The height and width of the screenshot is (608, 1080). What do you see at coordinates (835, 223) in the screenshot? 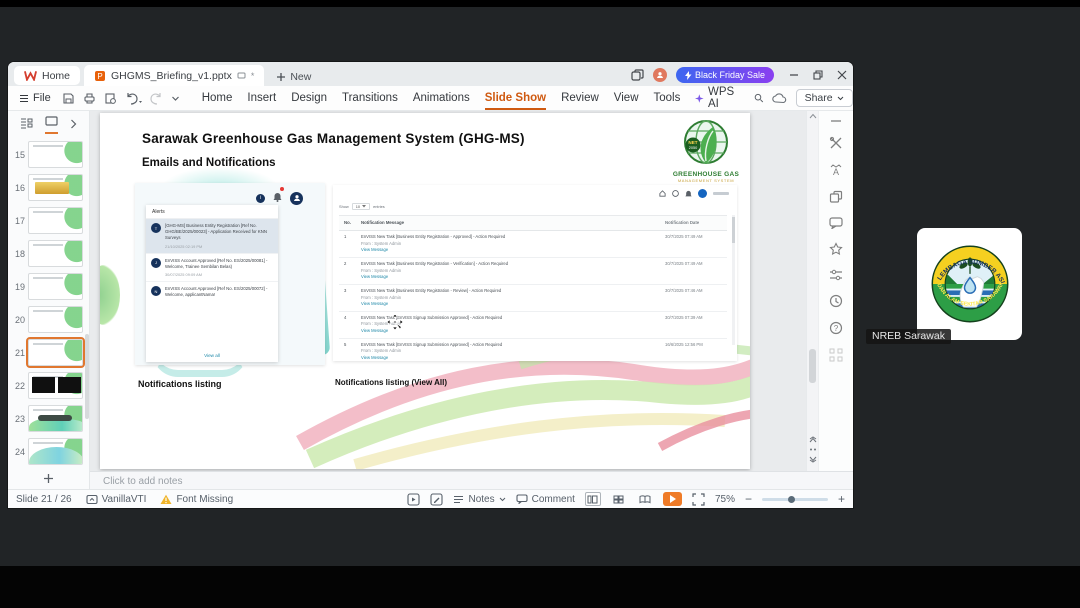
I see `comment-pane-icon` at bounding box center [835, 223].